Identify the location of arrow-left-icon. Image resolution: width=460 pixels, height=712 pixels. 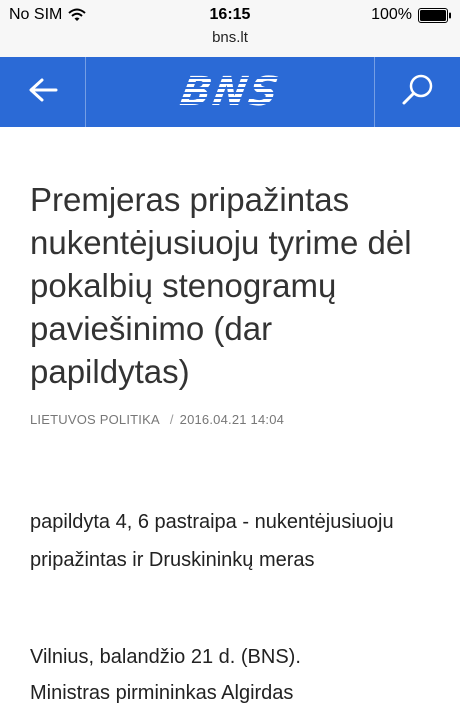
(43, 92).